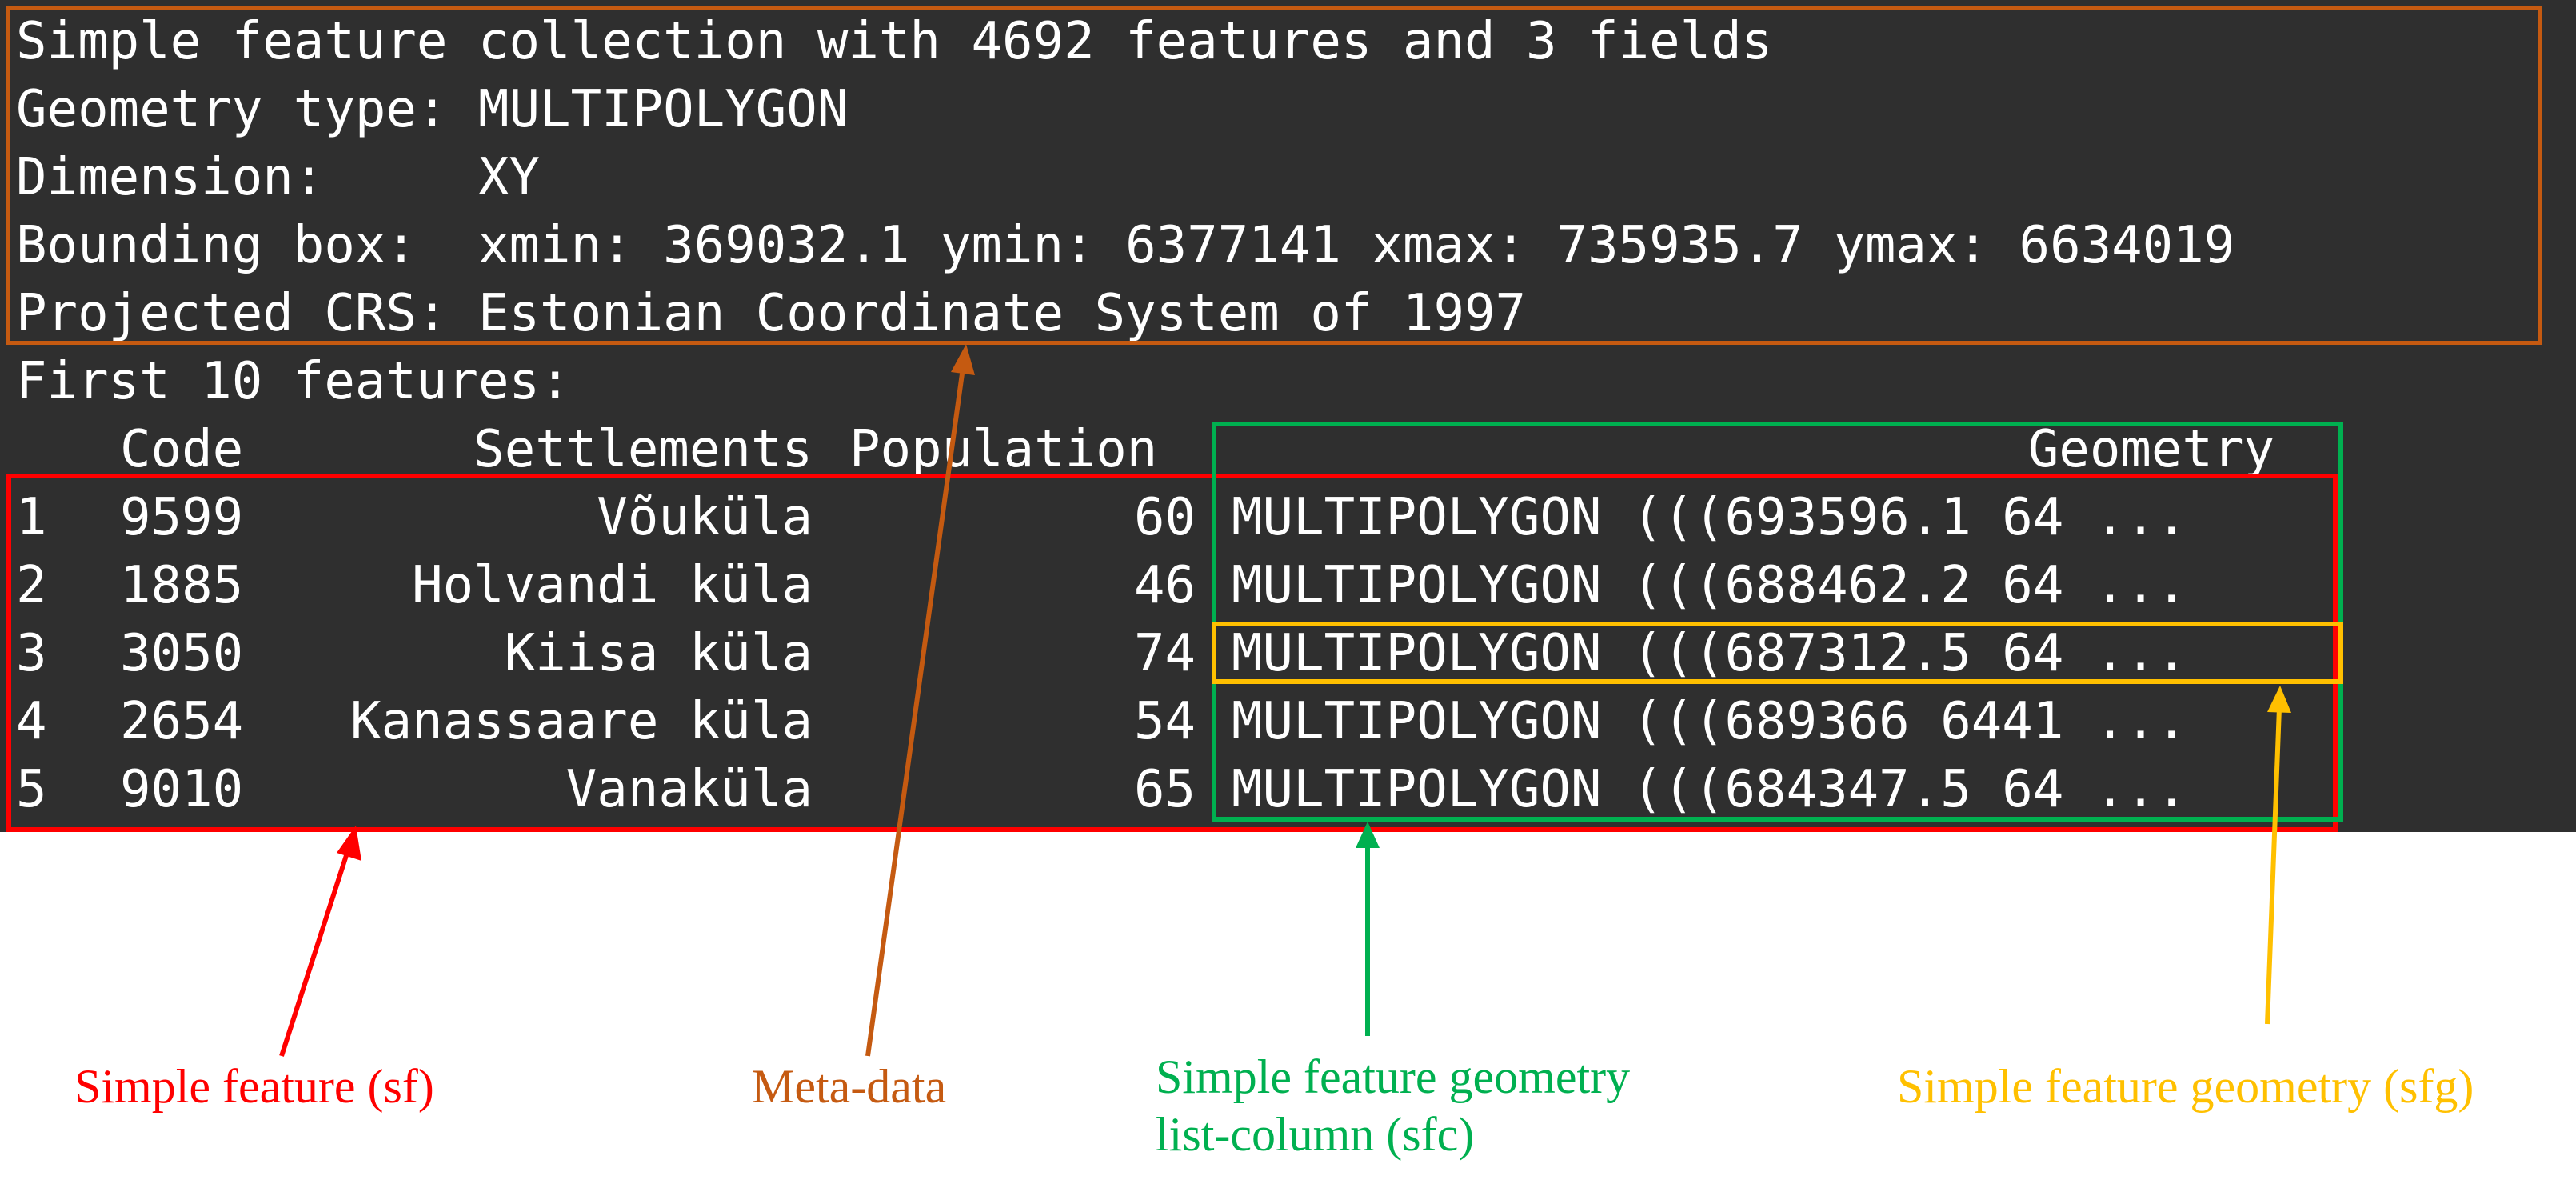  I want to click on metadata-label: Meta-data, so click(849, 1086).